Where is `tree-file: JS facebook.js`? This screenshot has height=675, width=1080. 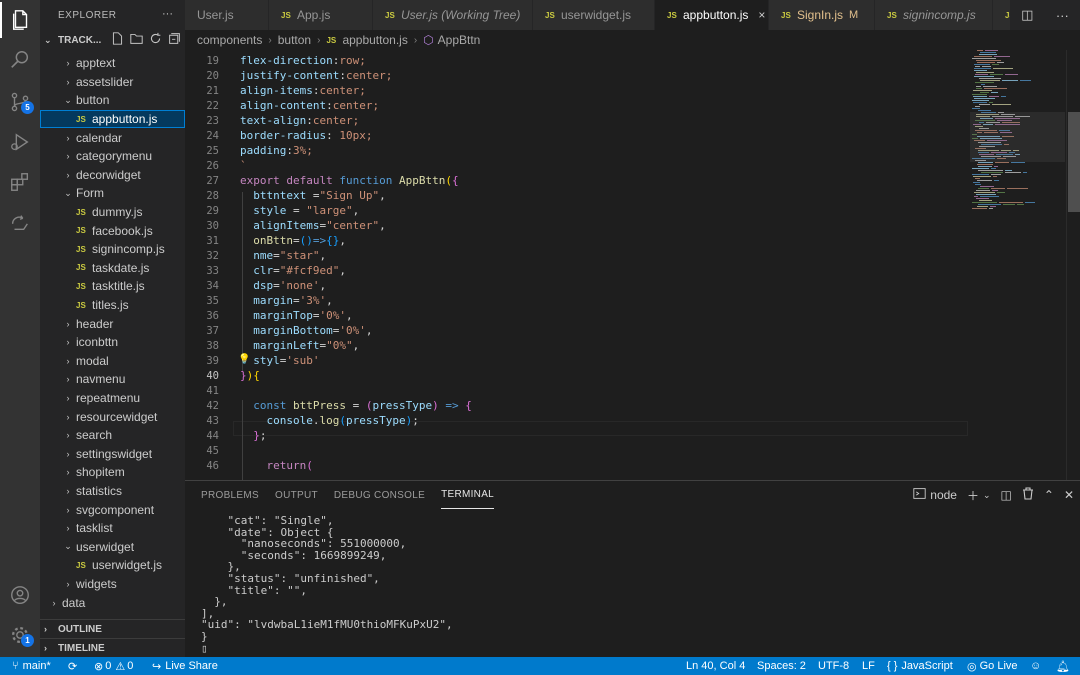
tree-file: JS facebook.js is located at coordinates (112, 230).